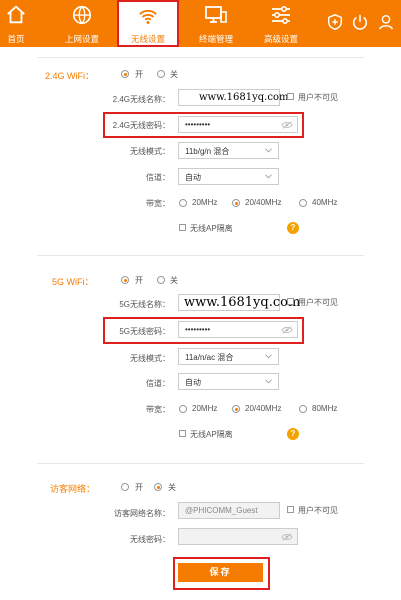 This screenshot has height=600, width=401. I want to click on wifi5-mode-select: 11a/n/ac 混合, so click(228, 356).